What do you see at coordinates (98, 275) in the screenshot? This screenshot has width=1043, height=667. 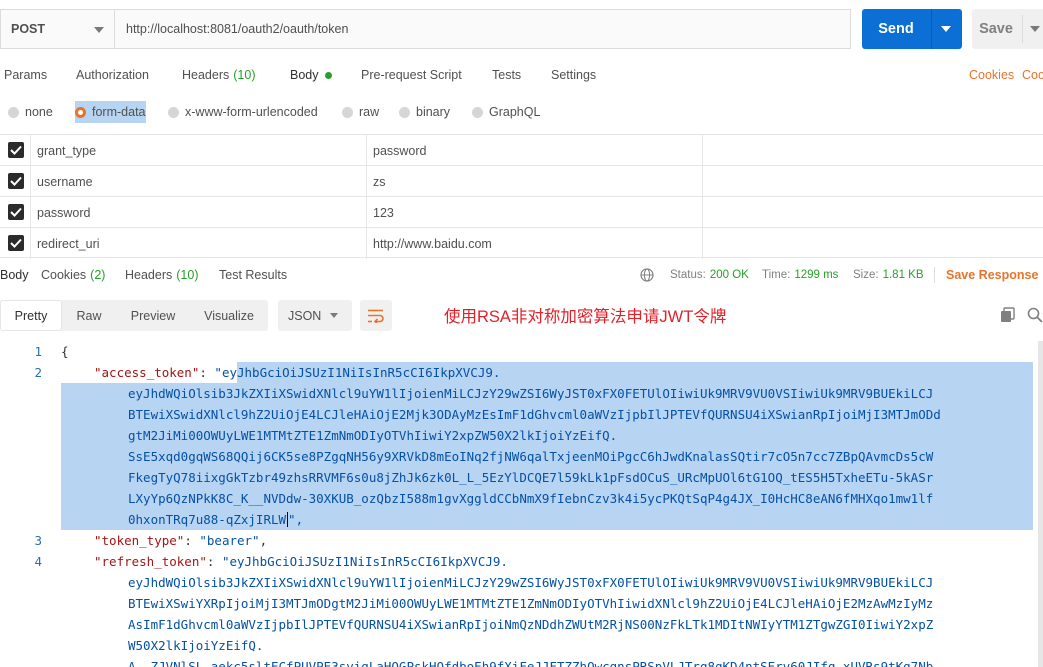 I see `response-cookies-count: (2)` at bounding box center [98, 275].